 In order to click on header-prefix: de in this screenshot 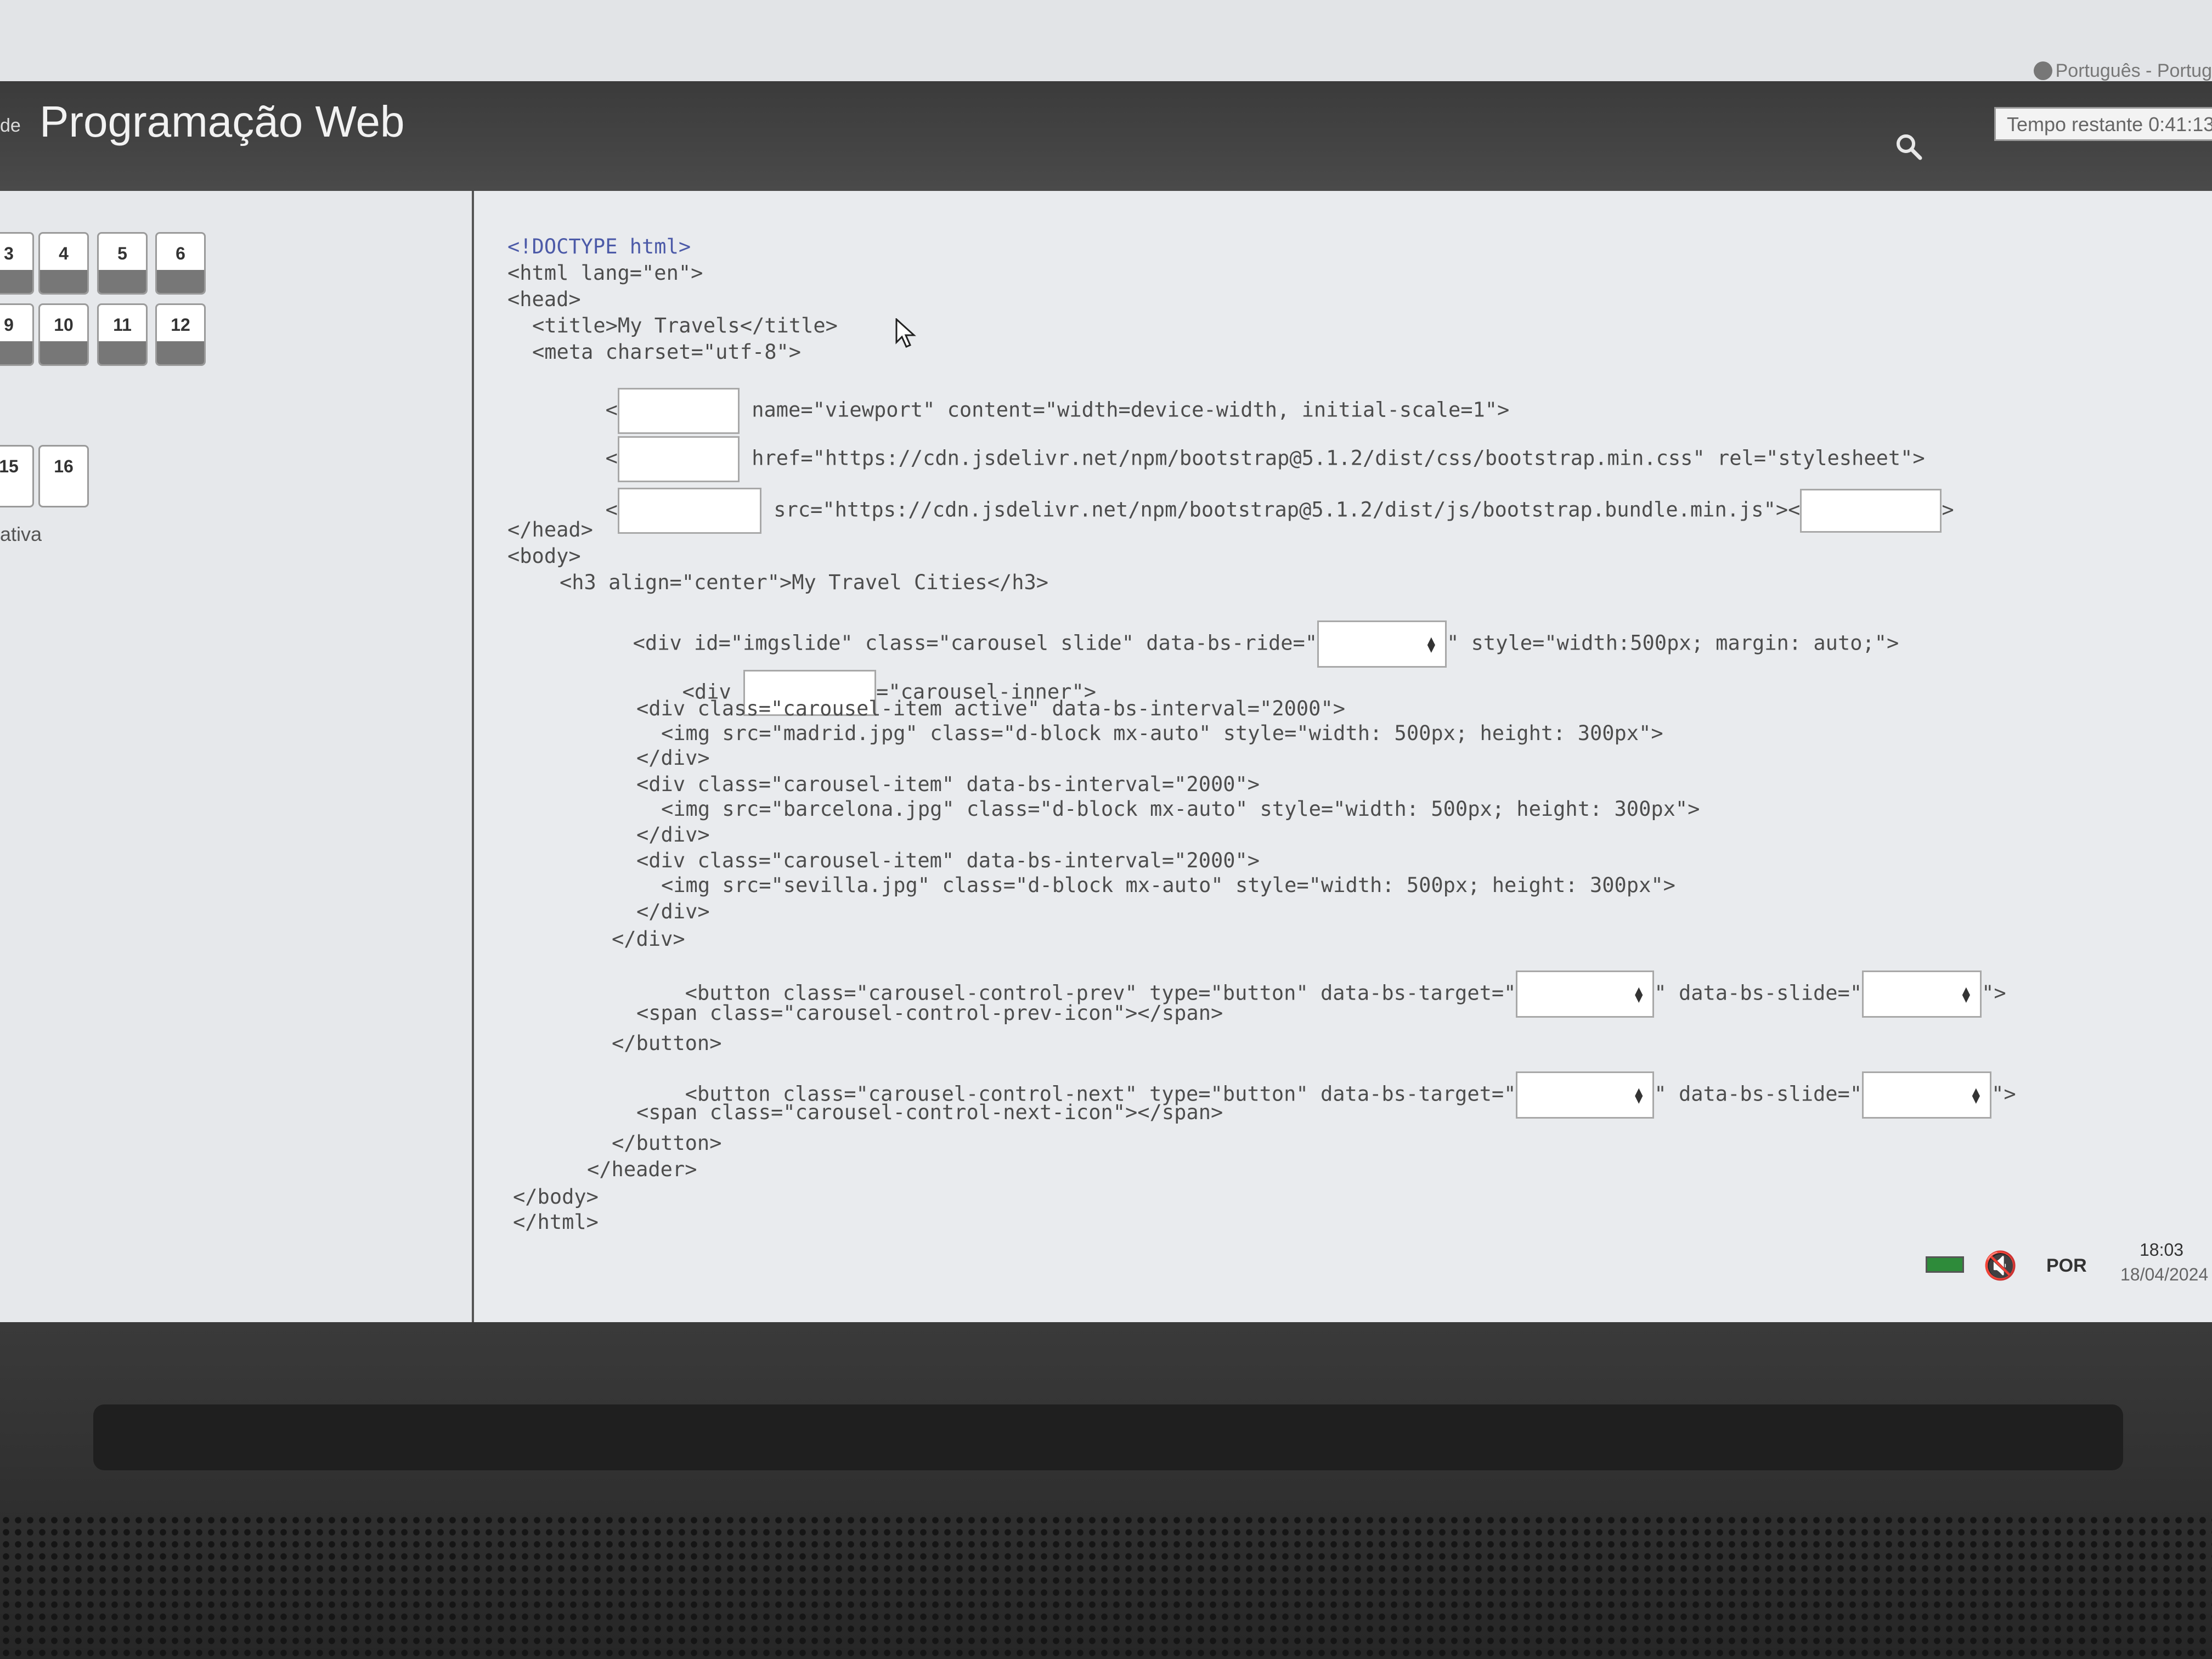, I will do `click(10, 125)`.